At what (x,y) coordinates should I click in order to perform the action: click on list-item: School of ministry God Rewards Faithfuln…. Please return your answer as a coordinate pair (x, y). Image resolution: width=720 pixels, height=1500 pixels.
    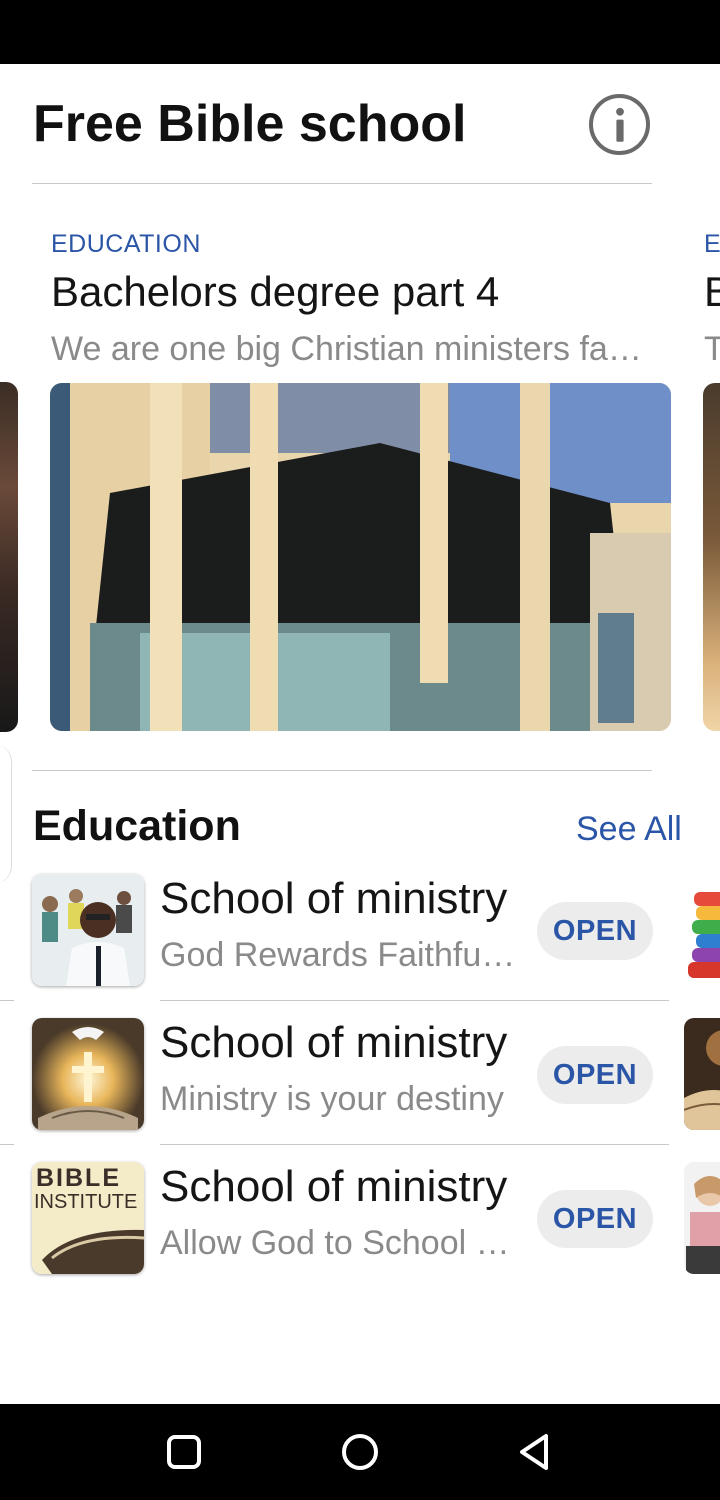
    Looking at the image, I should click on (360, 931).